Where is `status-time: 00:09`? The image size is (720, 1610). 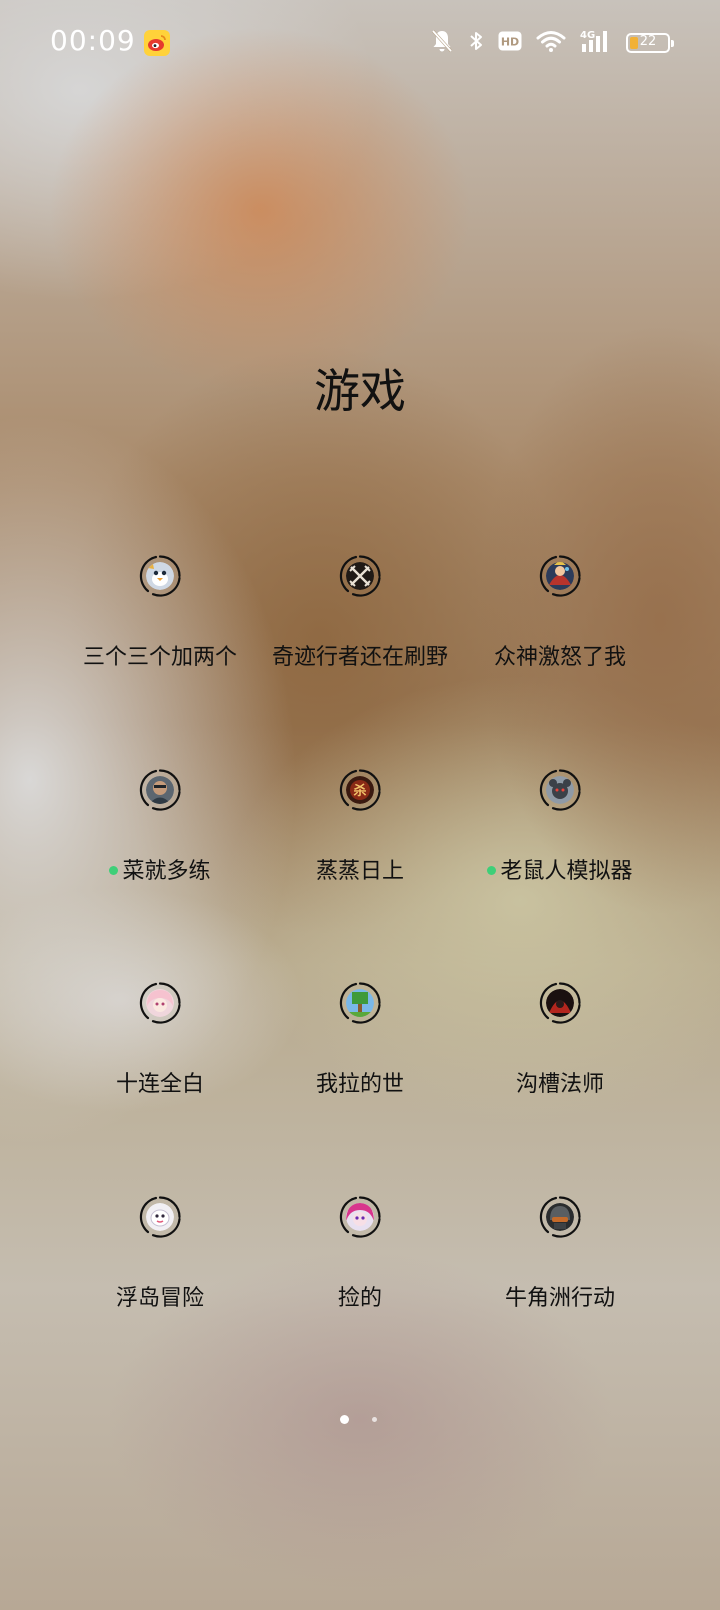 status-time: 00:09 is located at coordinates (93, 40).